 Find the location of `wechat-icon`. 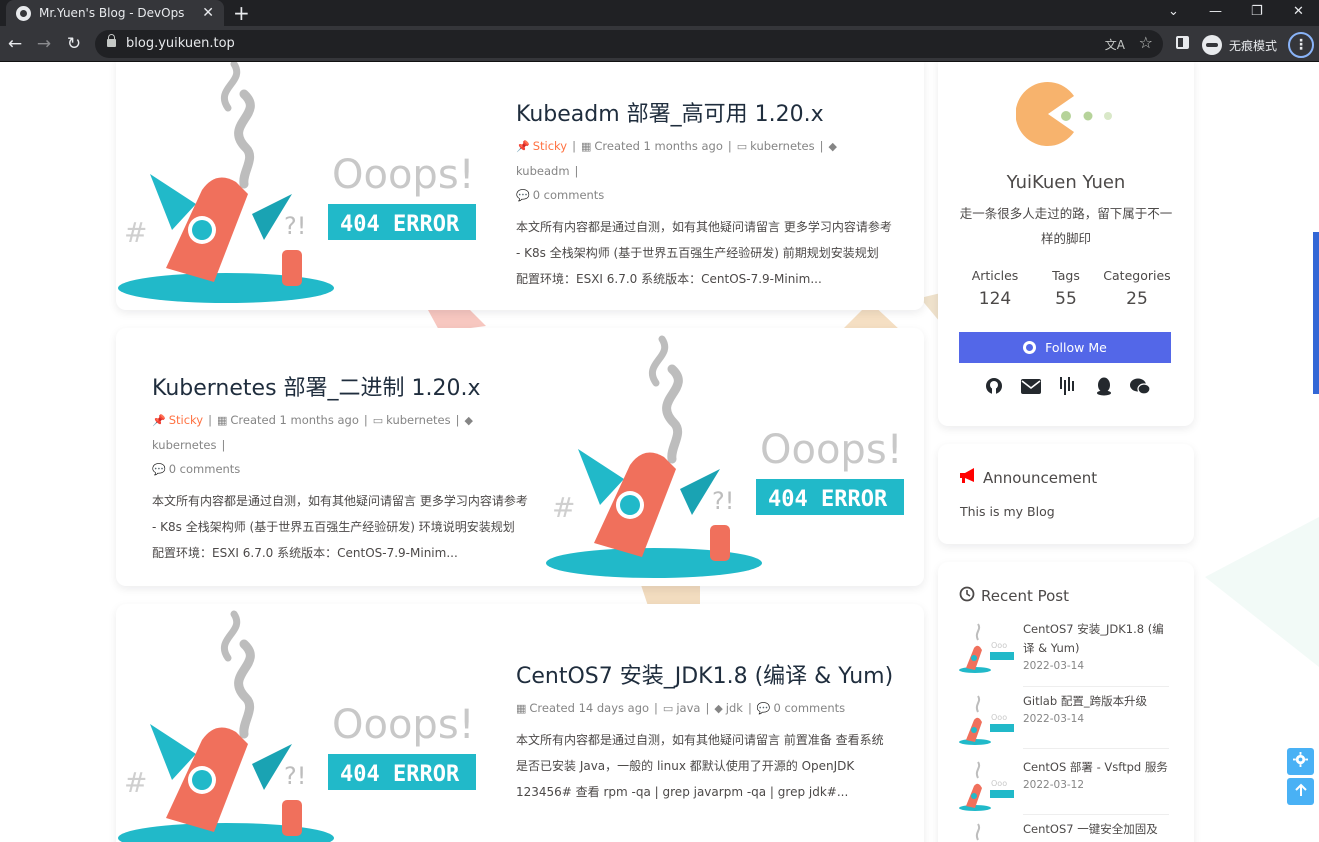

wechat-icon is located at coordinates (1140, 386).